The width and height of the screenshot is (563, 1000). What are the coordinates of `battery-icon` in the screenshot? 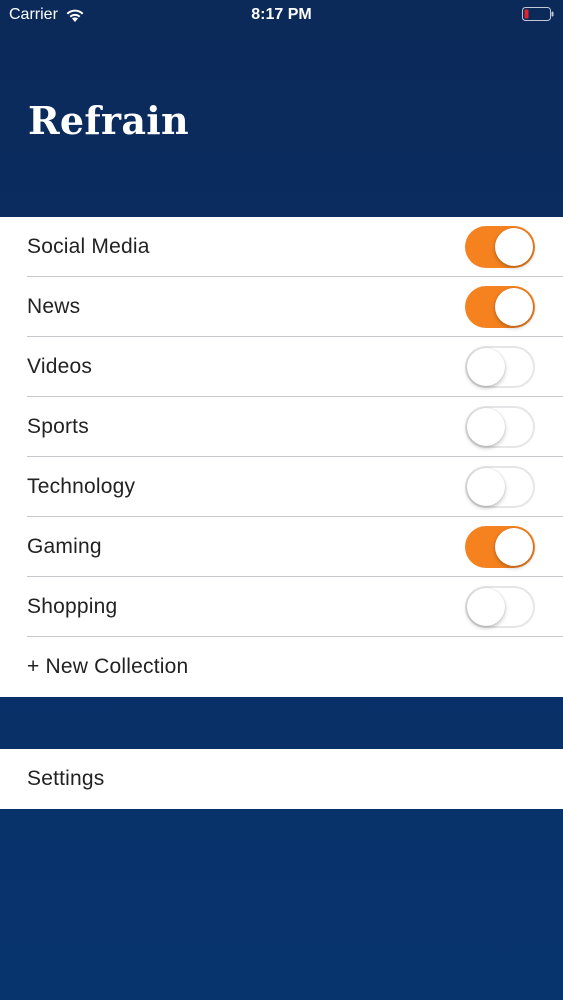 It's located at (538, 14).